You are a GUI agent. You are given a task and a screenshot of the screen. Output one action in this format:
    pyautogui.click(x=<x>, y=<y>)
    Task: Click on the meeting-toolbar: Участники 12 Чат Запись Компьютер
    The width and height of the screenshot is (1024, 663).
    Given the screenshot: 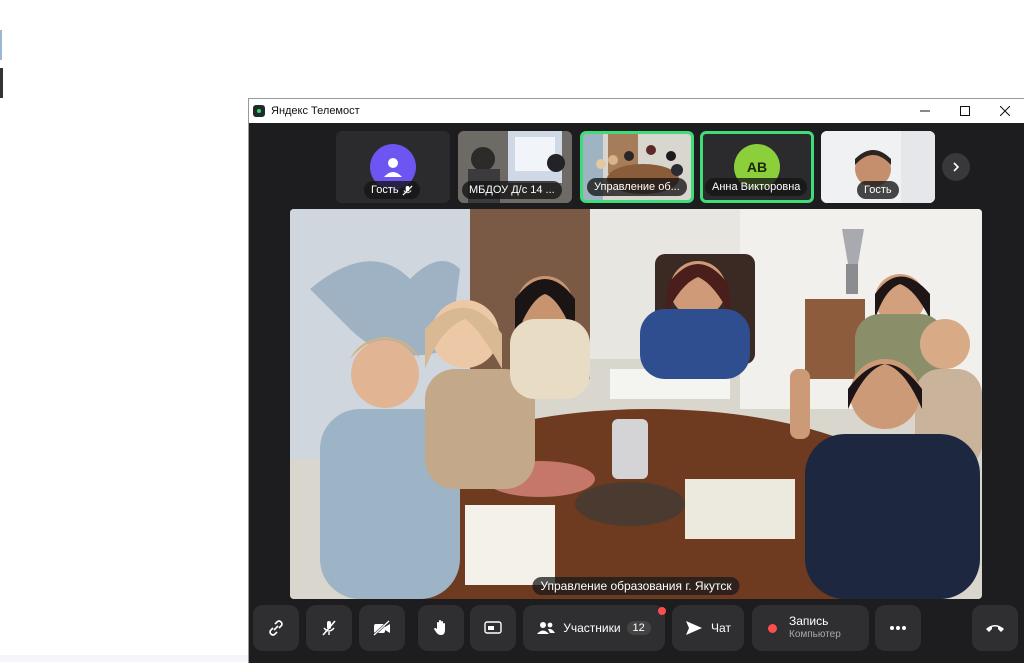 What is the action you would take?
    pyautogui.click(x=636, y=629)
    